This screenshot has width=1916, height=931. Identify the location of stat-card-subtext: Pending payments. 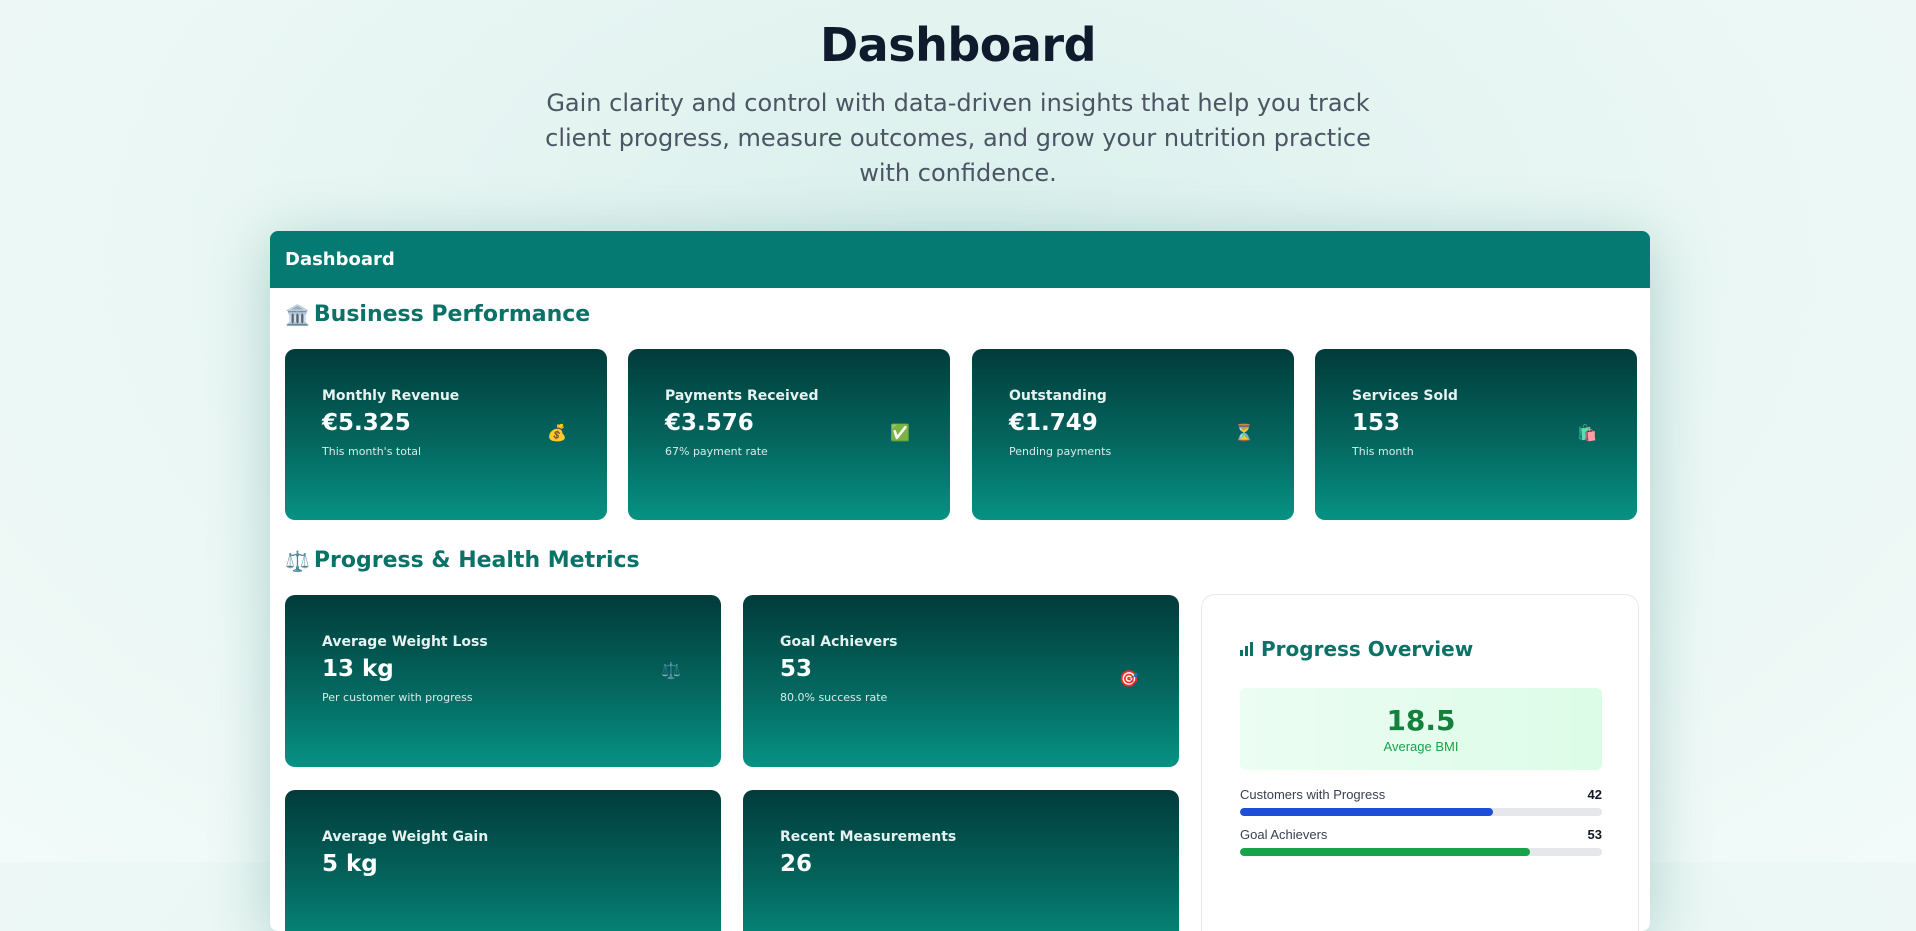
(1060, 451).